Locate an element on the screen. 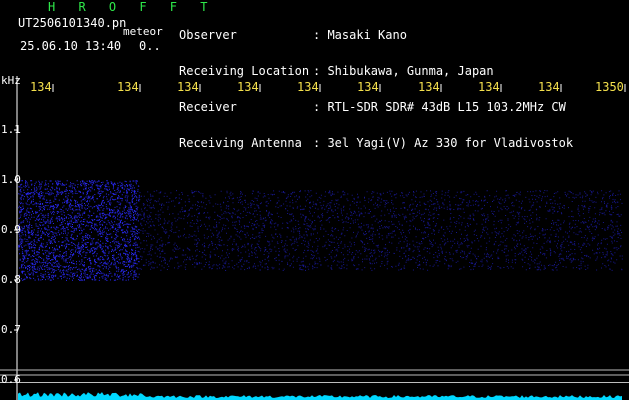  y-tick-label: 0.7 is located at coordinates (11, 329).